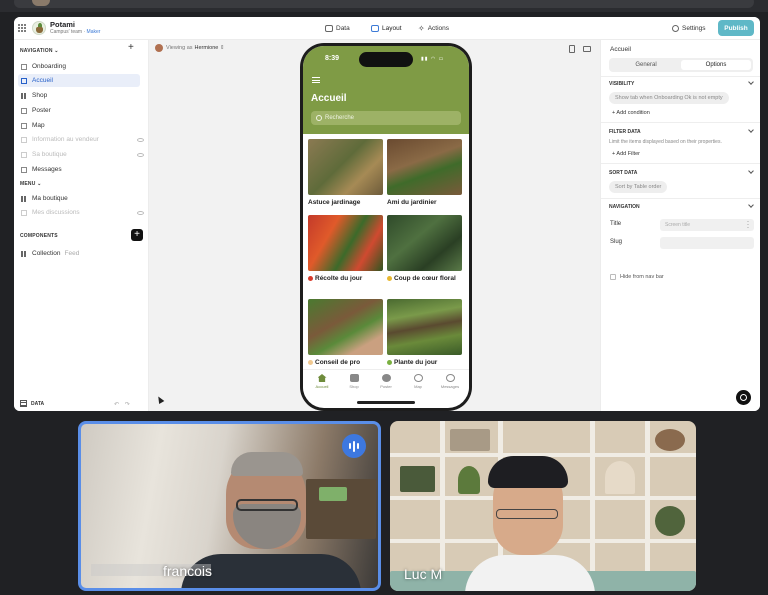 The image size is (768, 595). What do you see at coordinates (81, 139) in the screenshot?
I see `sidebar-item-information-vendeur: Information au vendeur` at bounding box center [81, 139].